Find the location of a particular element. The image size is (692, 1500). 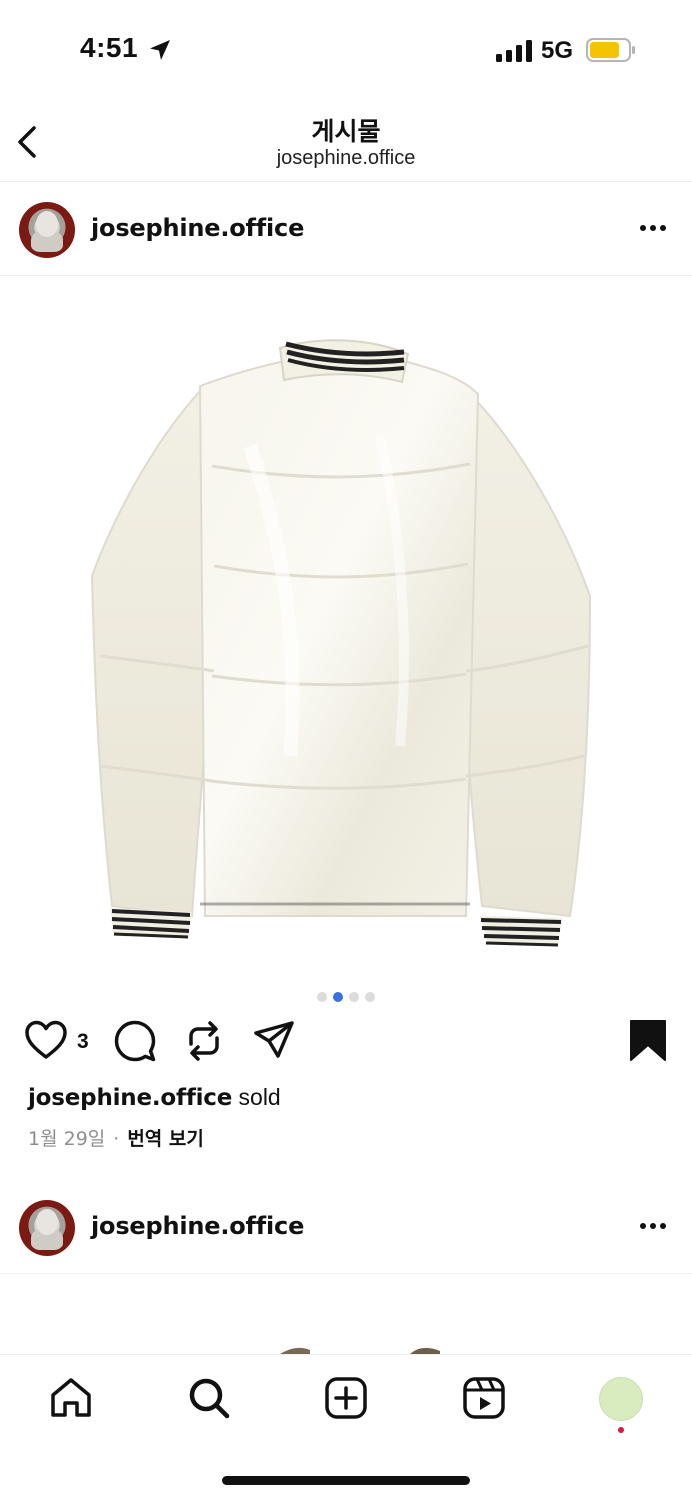

post-header: josephine.office is located at coordinates (346, 229).